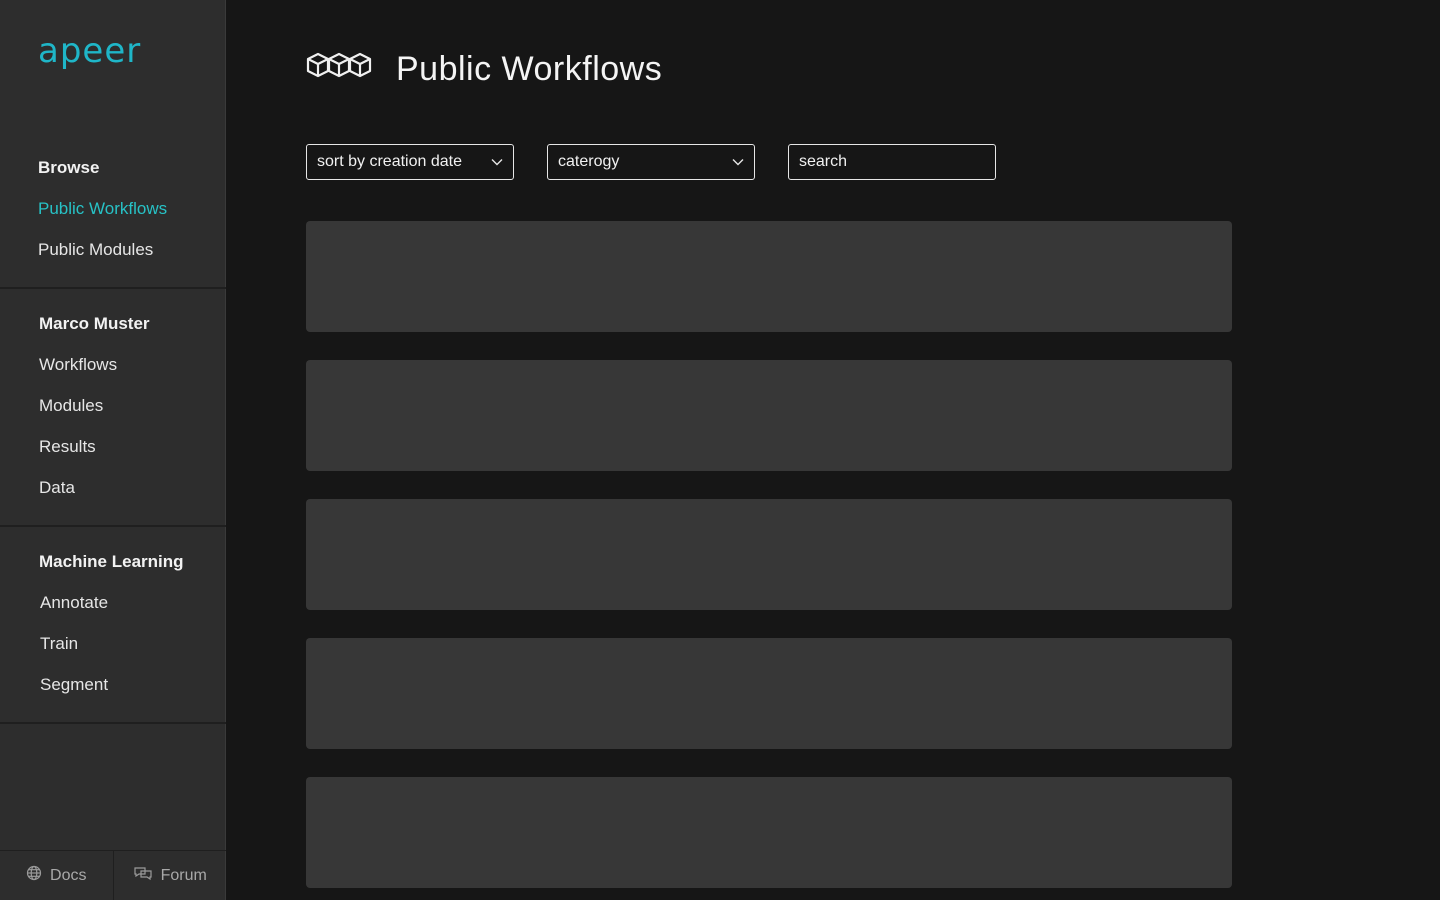  I want to click on logo-text: apeer, so click(90, 51).